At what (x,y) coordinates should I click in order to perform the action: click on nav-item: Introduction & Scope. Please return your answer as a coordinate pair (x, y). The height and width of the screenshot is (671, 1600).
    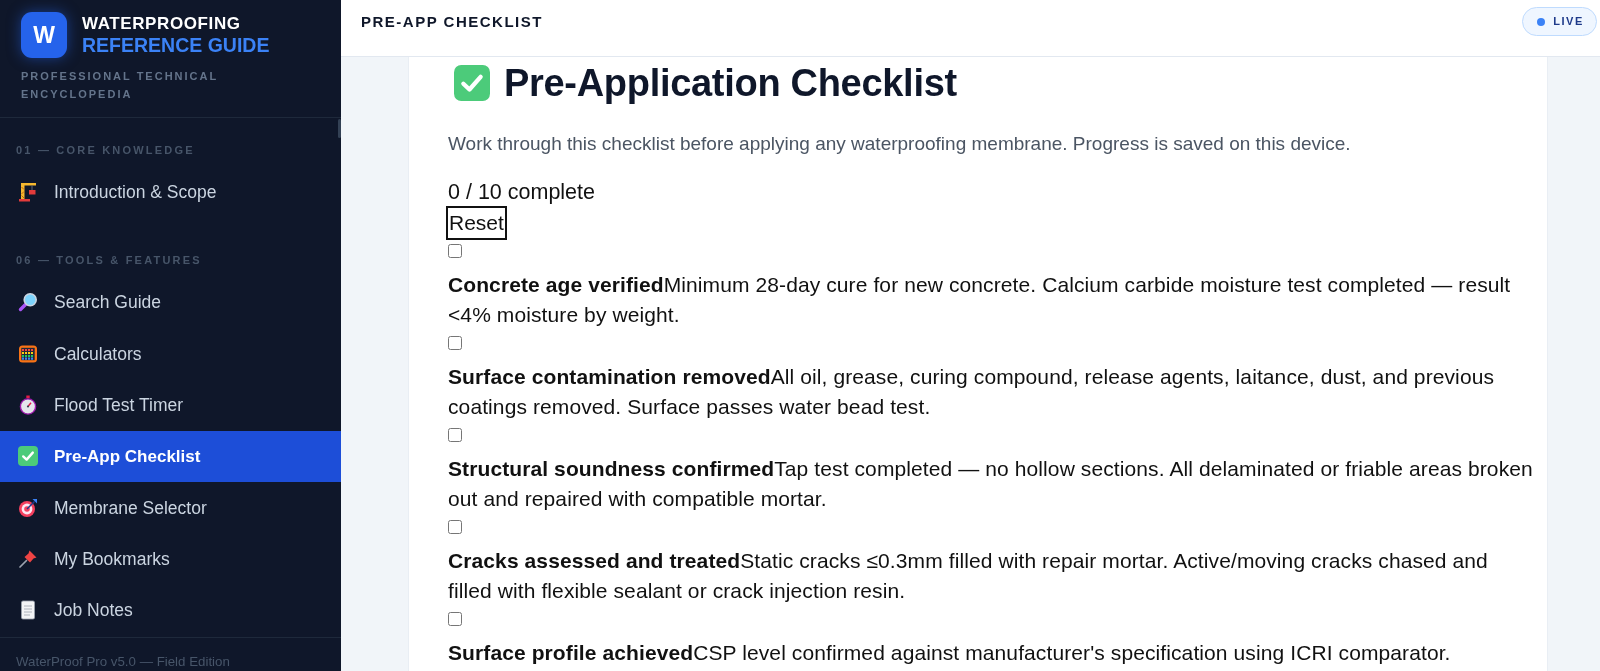
    Looking at the image, I should click on (170, 192).